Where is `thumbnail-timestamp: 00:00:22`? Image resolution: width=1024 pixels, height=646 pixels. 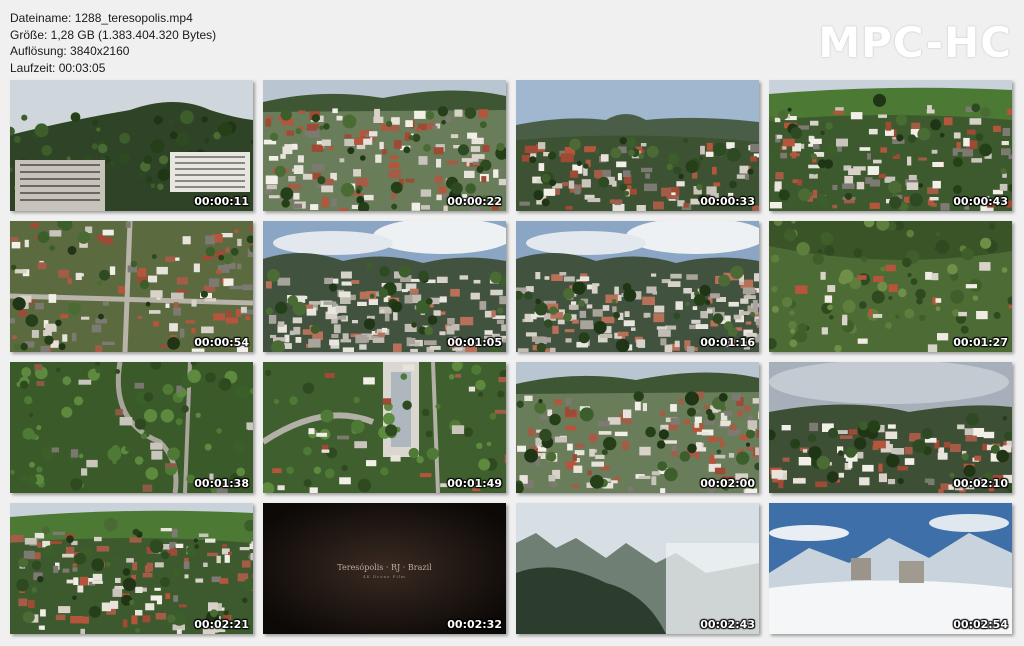
thumbnail-timestamp: 00:00:22 is located at coordinates (474, 201).